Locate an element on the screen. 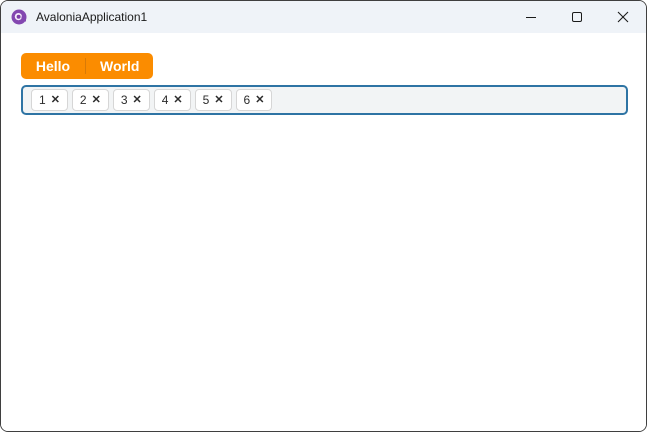  chip-label: 6 is located at coordinates (247, 100).